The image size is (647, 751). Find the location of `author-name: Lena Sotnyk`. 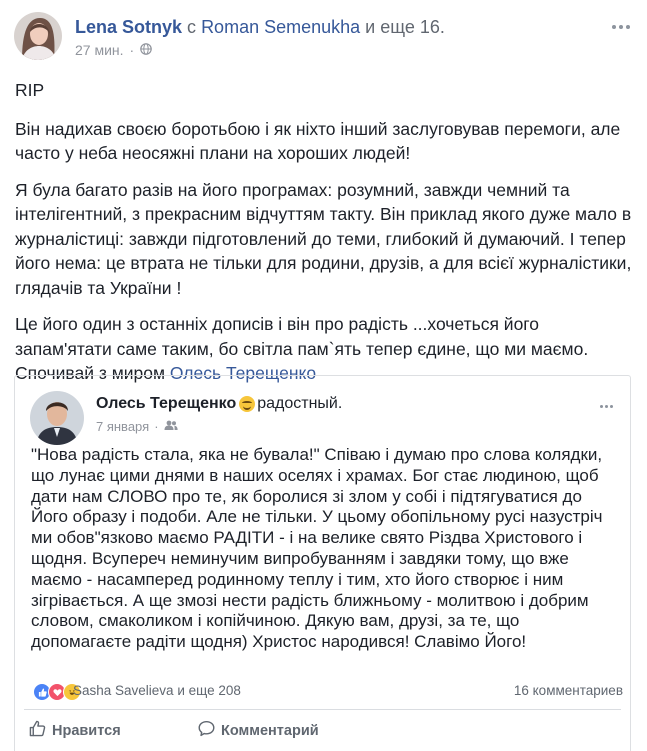

author-name: Lena Sotnyk is located at coordinates (128, 27).